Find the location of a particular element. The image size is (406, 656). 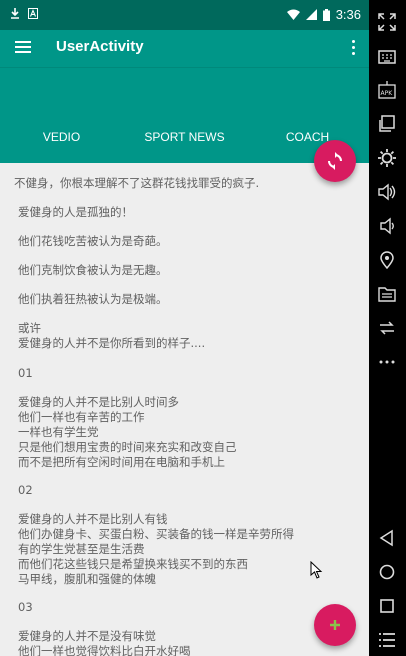

refresh-fab is located at coordinates (335, 161).